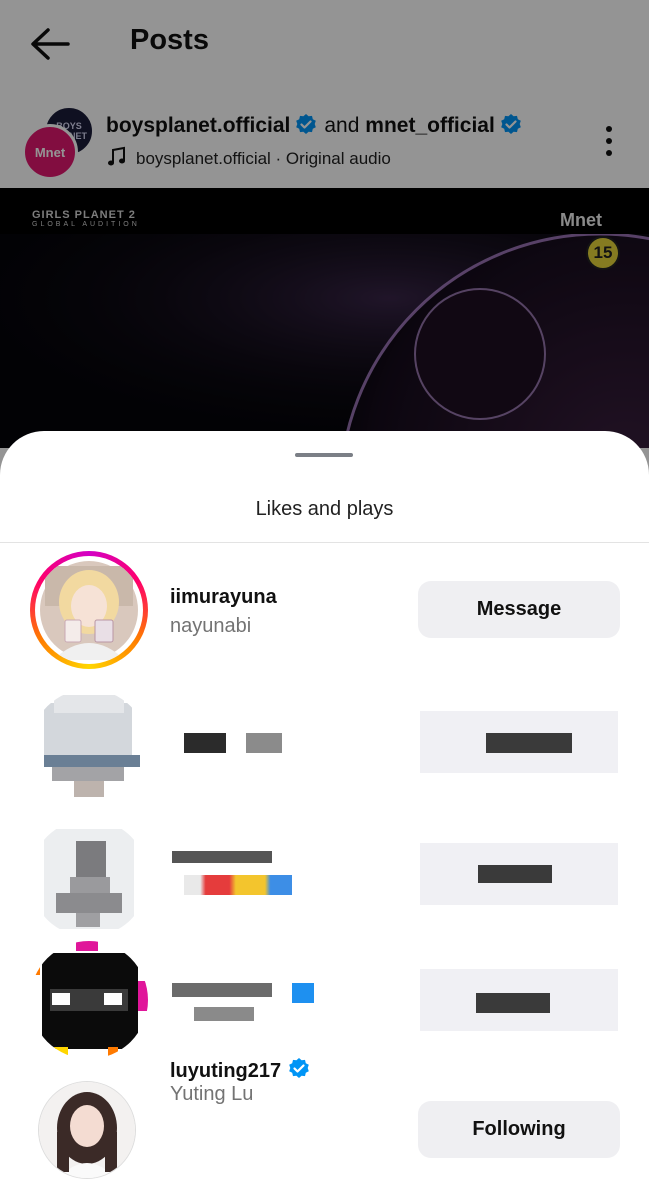 The width and height of the screenshot is (649, 1201). Describe the element at coordinates (324, 455) in the screenshot. I see `drag-handle` at that location.